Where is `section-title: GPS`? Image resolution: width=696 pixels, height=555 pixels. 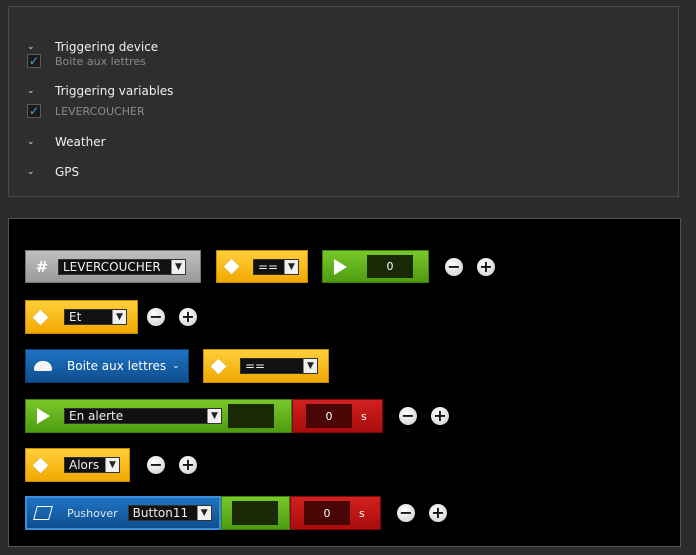
section-title: GPS is located at coordinates (67, 172).